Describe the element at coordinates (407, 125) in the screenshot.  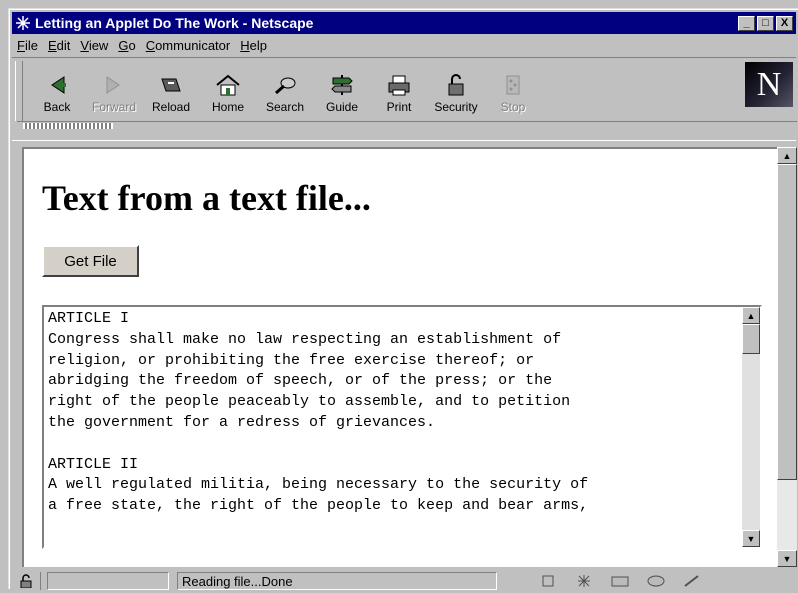
I see `location-toolbar-collapsed` at that location.